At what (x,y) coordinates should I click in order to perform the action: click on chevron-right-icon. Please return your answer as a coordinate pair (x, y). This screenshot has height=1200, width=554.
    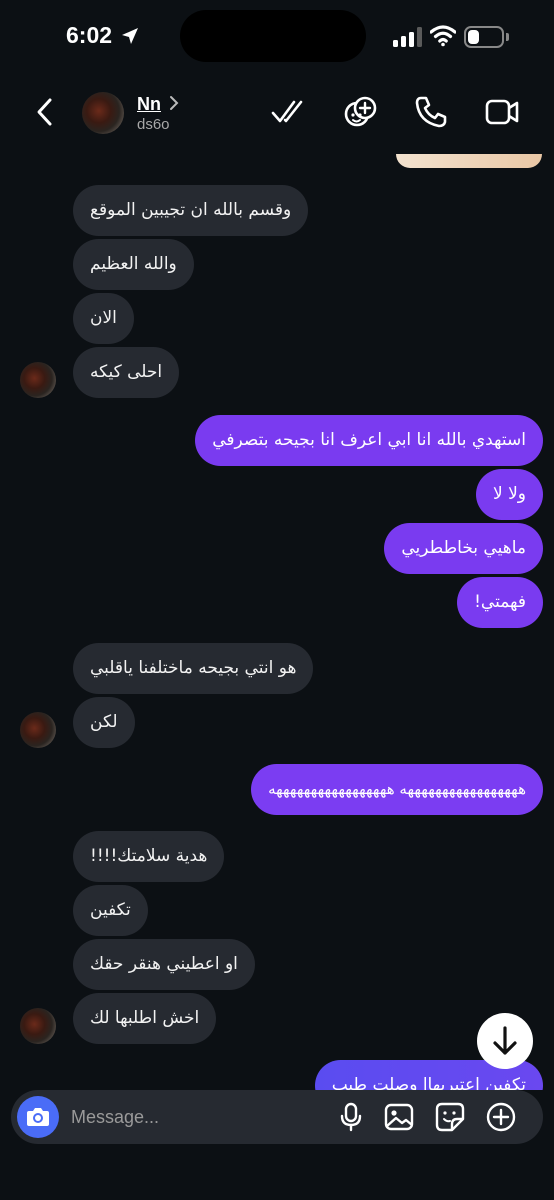
    Looking at the image, I should click on (174, 103).